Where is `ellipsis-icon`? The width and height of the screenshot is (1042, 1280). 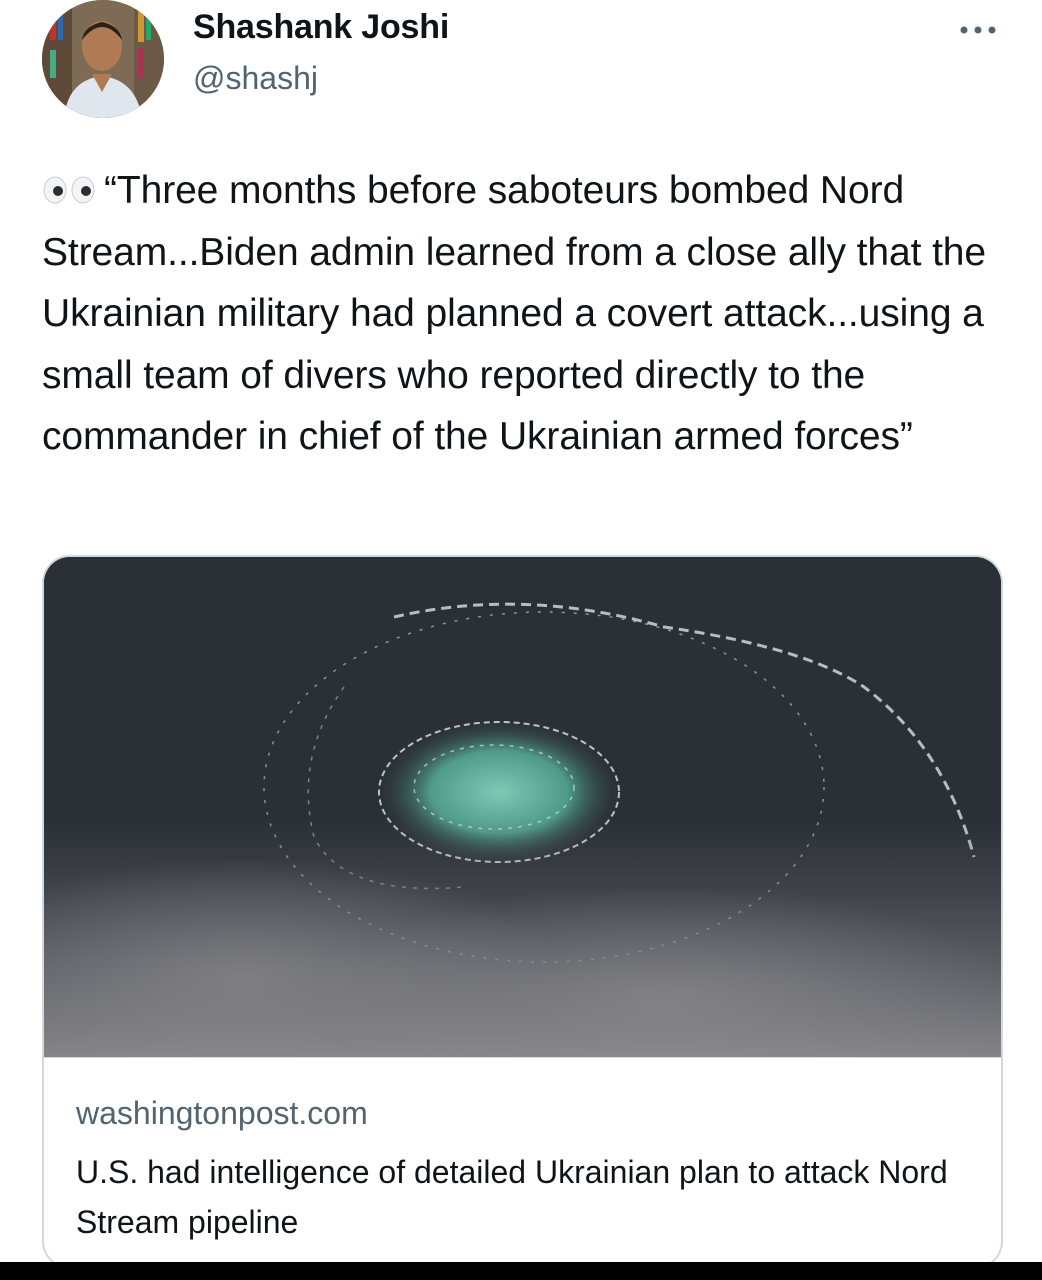
ellipsis-icon is located at coordinates (978, 30).